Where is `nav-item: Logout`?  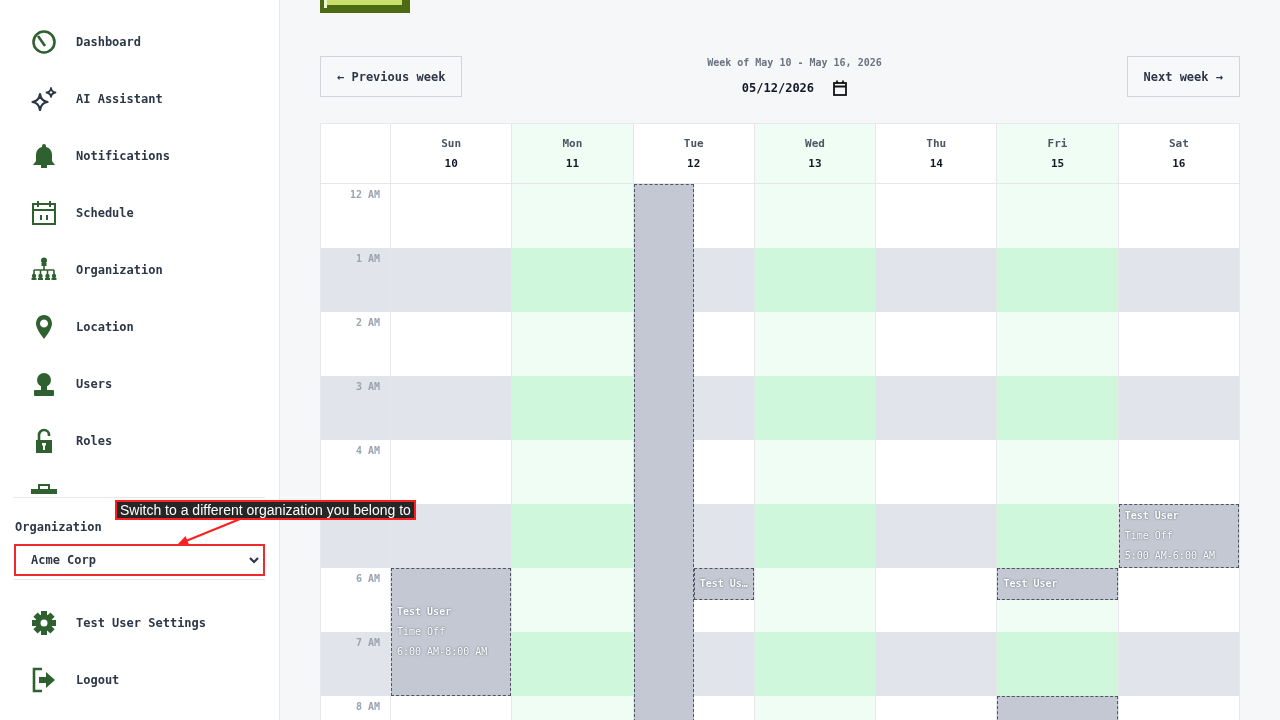 nav-item: Logout is located at coordinates (75, 680).